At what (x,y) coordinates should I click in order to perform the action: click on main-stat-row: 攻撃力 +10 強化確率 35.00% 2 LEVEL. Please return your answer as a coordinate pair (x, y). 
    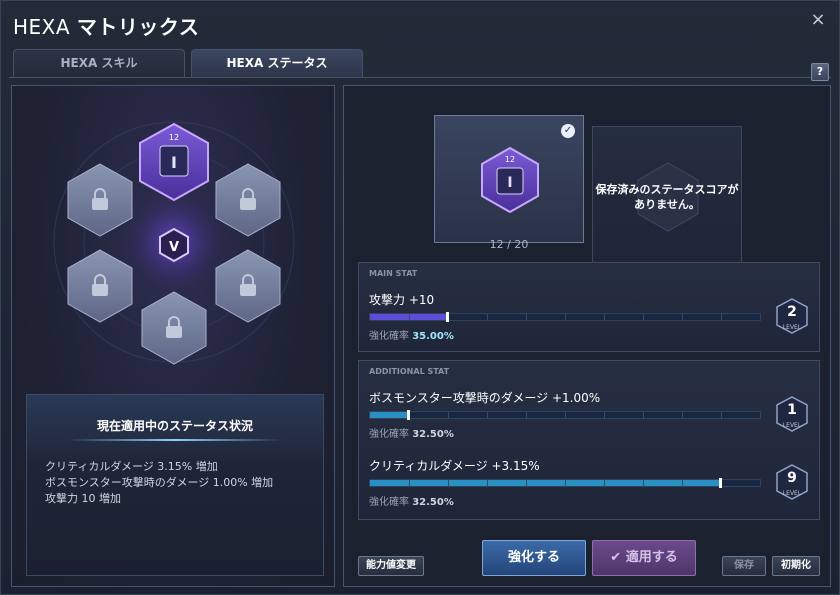
    Looking at the image, I should click on (589, 321).